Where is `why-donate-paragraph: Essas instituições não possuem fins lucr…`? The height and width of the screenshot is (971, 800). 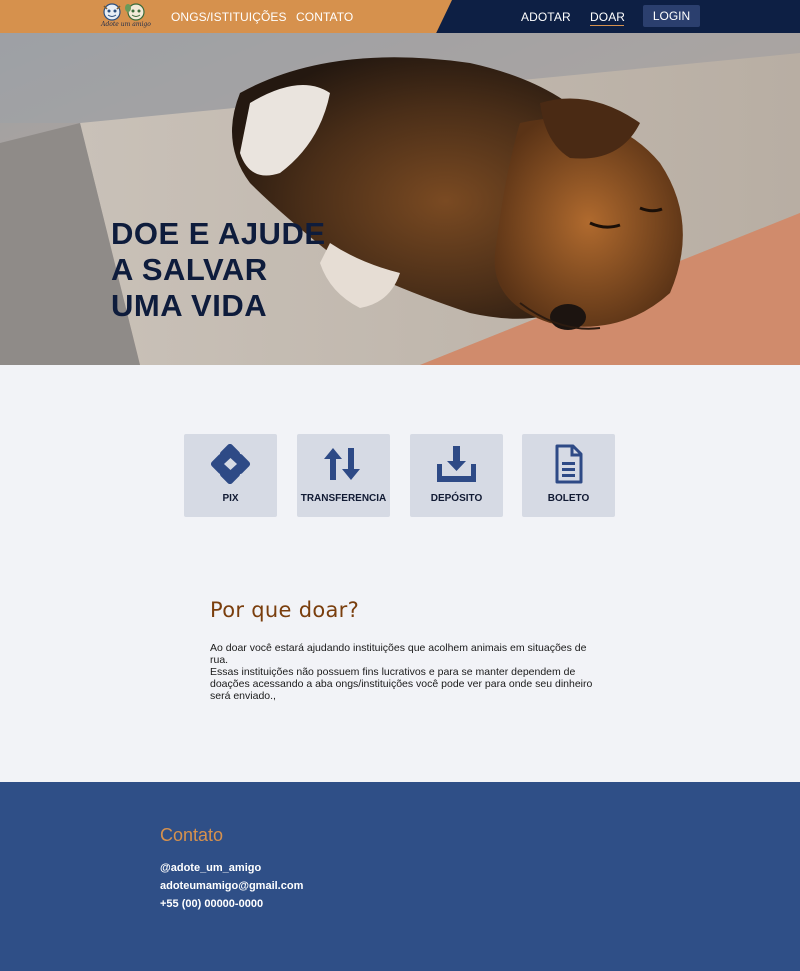 why-donate-paragraph: Essas instituições não possuem fins lucr… is located at coordinates (401, 684).